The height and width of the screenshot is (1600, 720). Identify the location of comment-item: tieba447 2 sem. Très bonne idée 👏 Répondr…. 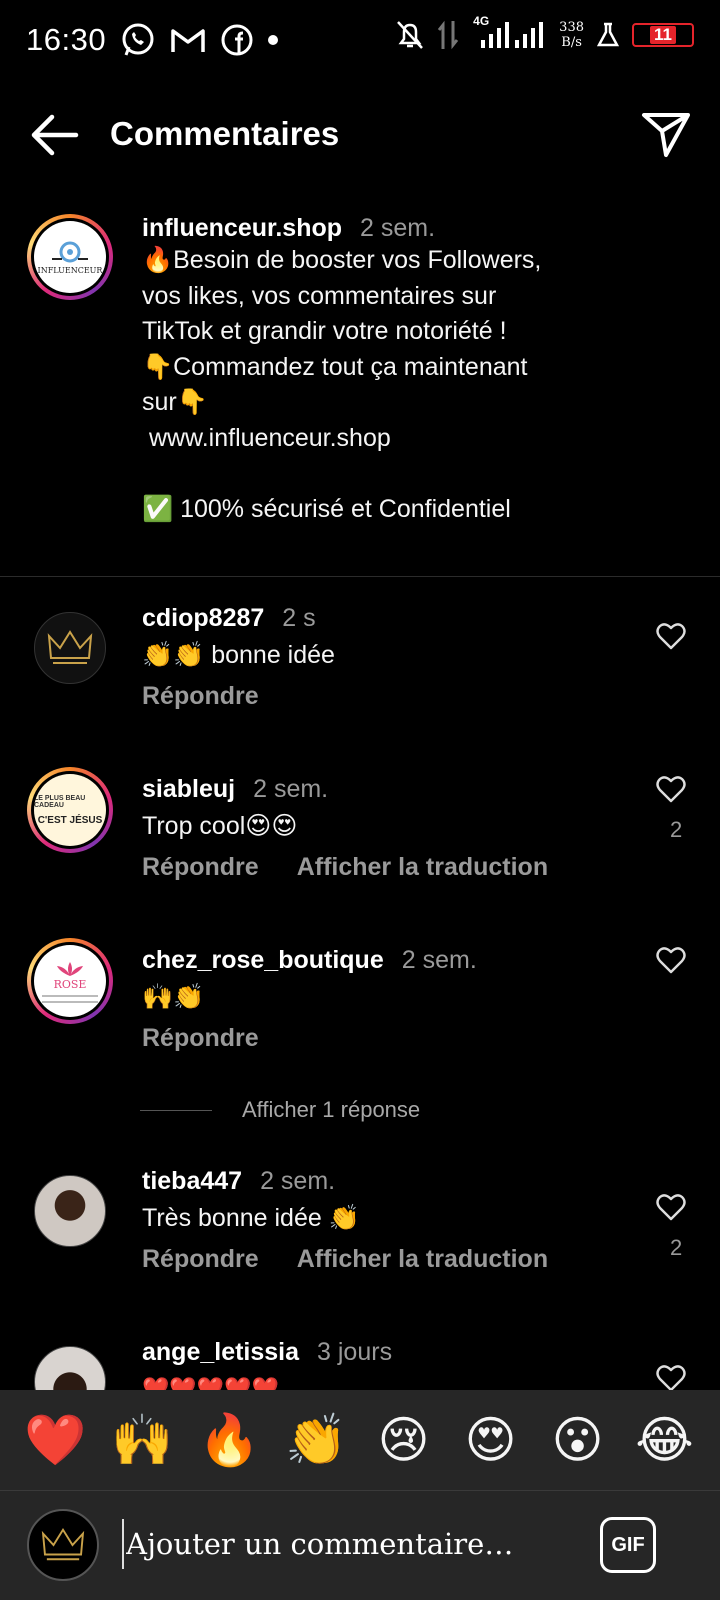
(360, 1242).